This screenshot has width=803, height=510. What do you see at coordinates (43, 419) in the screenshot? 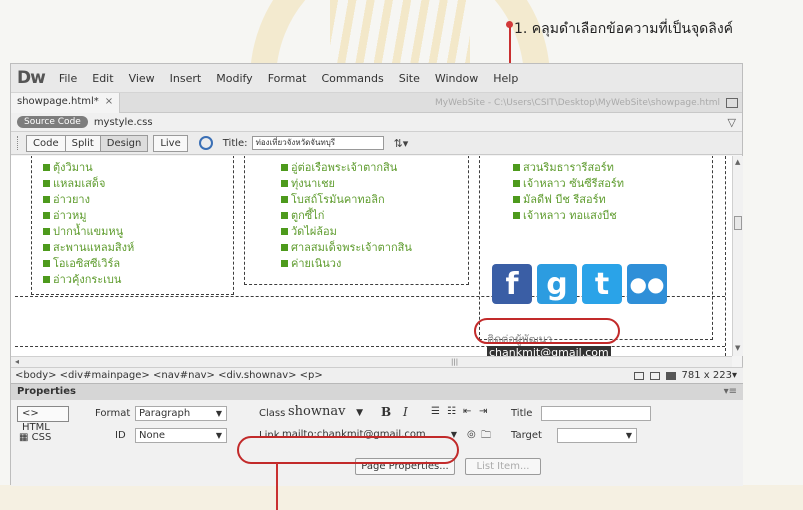
I see `html-mode-button: <> HTML` at bounding box center [43, 419].